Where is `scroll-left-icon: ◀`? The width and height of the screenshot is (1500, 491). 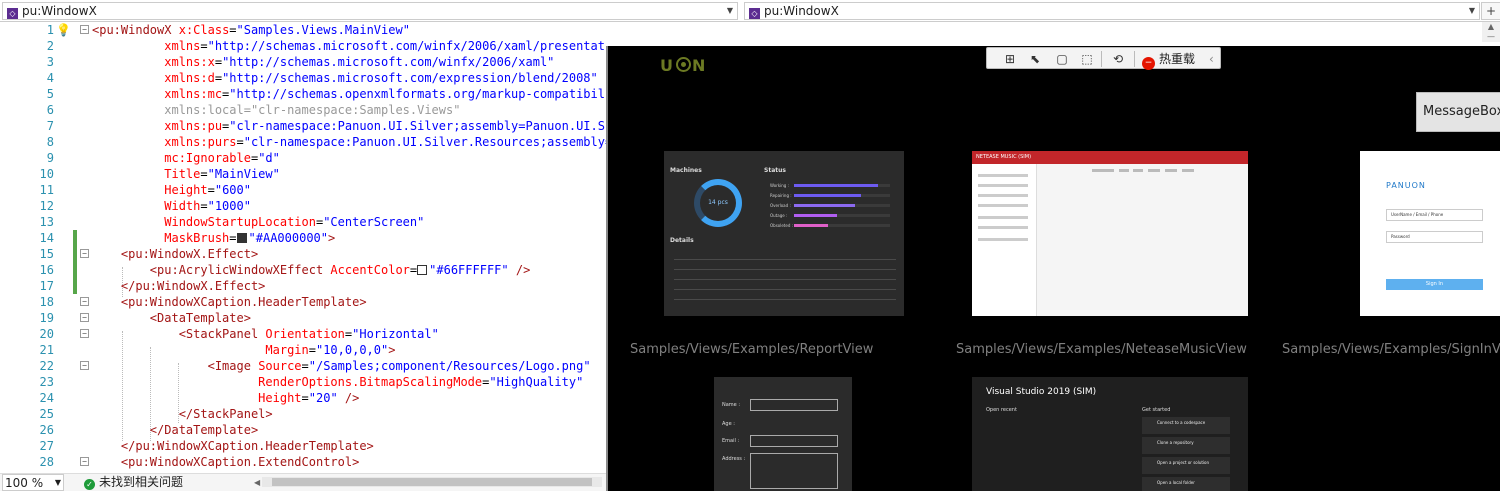
scroll-left-icon: ◀ is located at coordinates (257, 483).